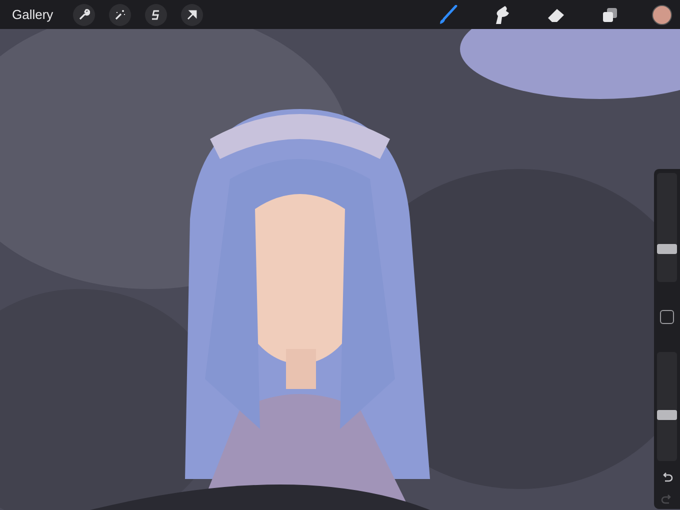  I want to click on undo-icon, so click(667, 476).